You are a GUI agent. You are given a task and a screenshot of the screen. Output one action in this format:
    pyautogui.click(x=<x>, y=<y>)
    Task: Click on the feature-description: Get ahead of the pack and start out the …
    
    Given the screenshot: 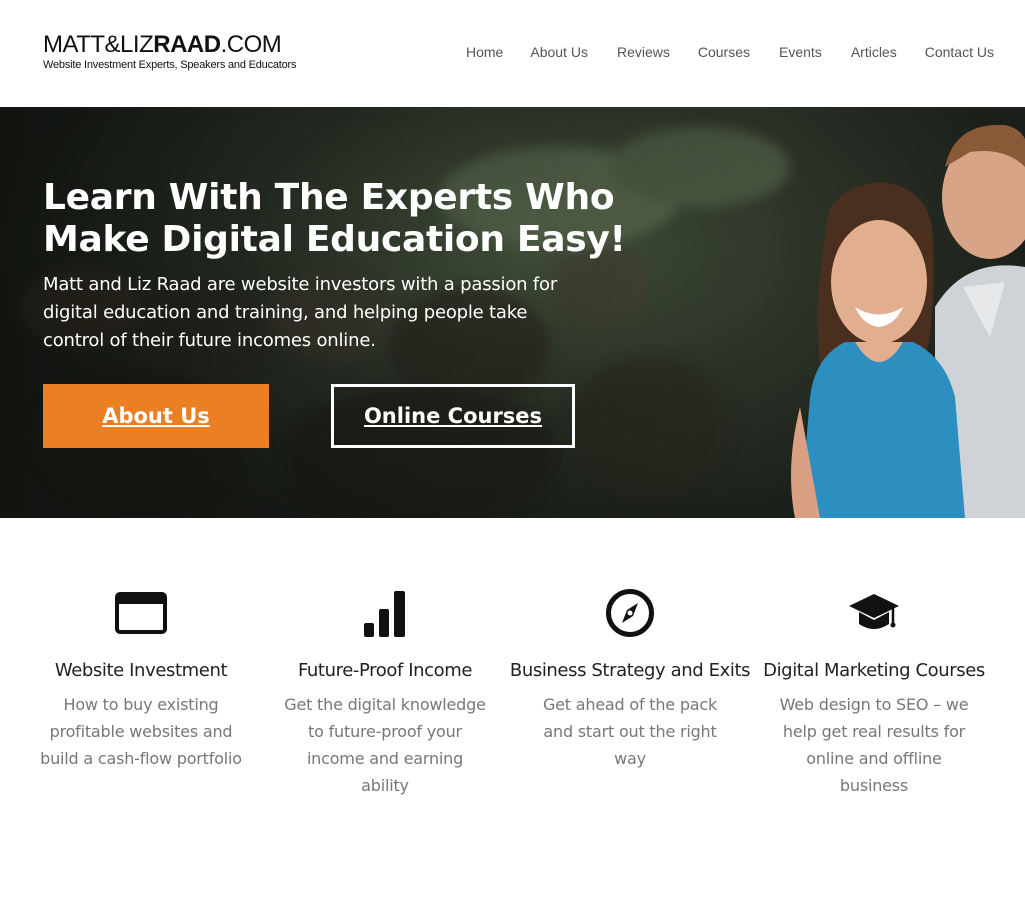 What is the action you would take?
    pyautogui.click(x=630, y=731)
    